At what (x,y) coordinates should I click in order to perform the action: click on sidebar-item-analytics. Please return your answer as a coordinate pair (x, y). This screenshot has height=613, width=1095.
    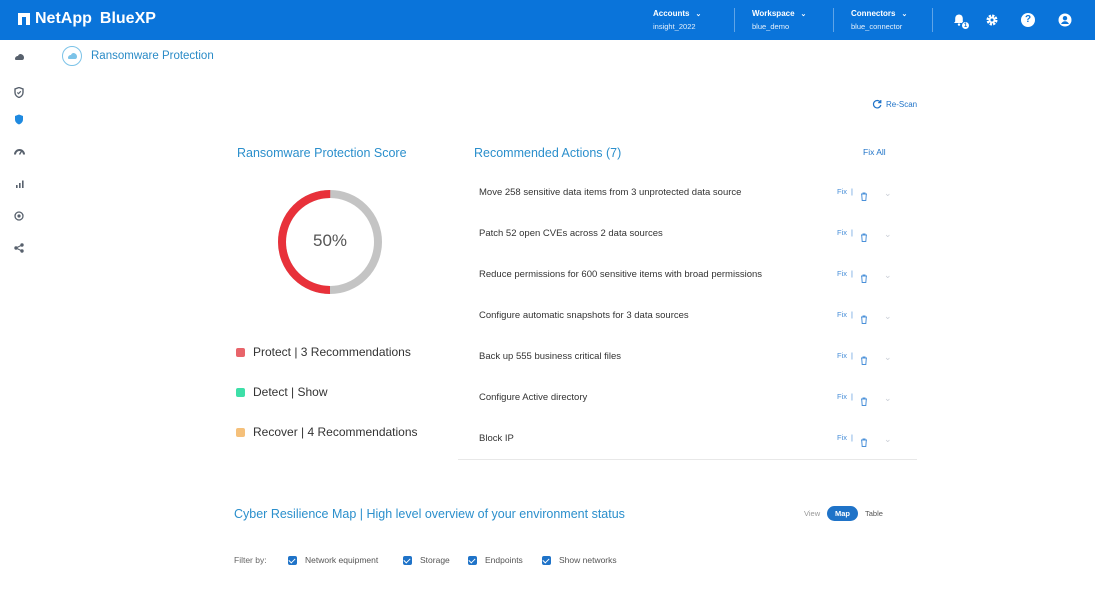
    Looking at the image, I should click on (19, 184).